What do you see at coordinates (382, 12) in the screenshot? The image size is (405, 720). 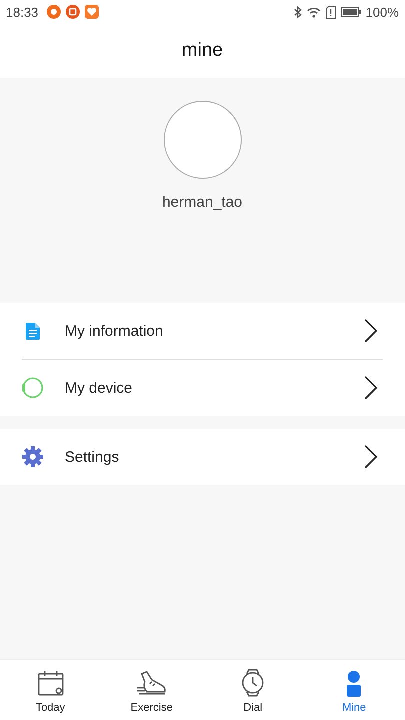 I see `battery-level: 100%` at bounding box center [382, 12].